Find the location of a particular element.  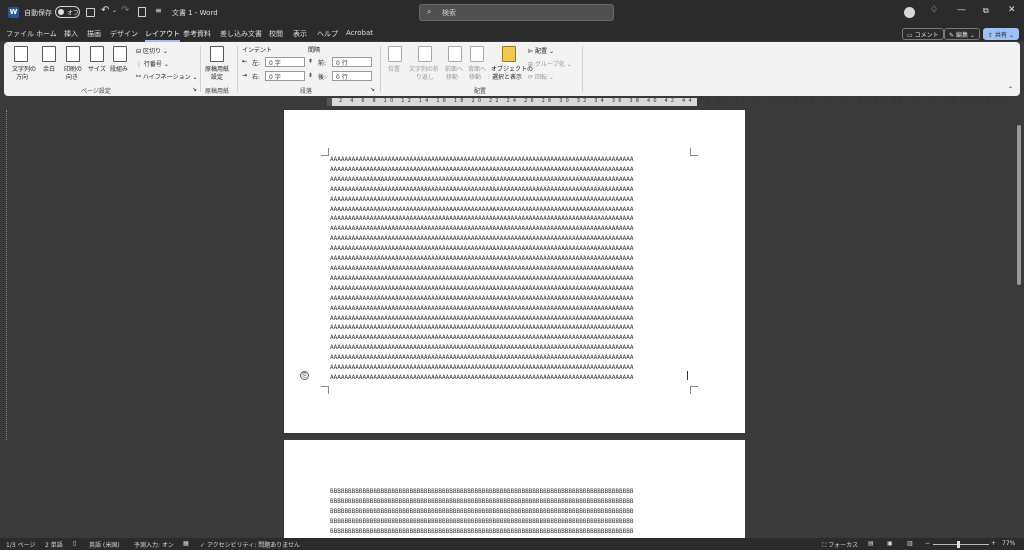

send-backward-icon is located at coordinates (477, 54).